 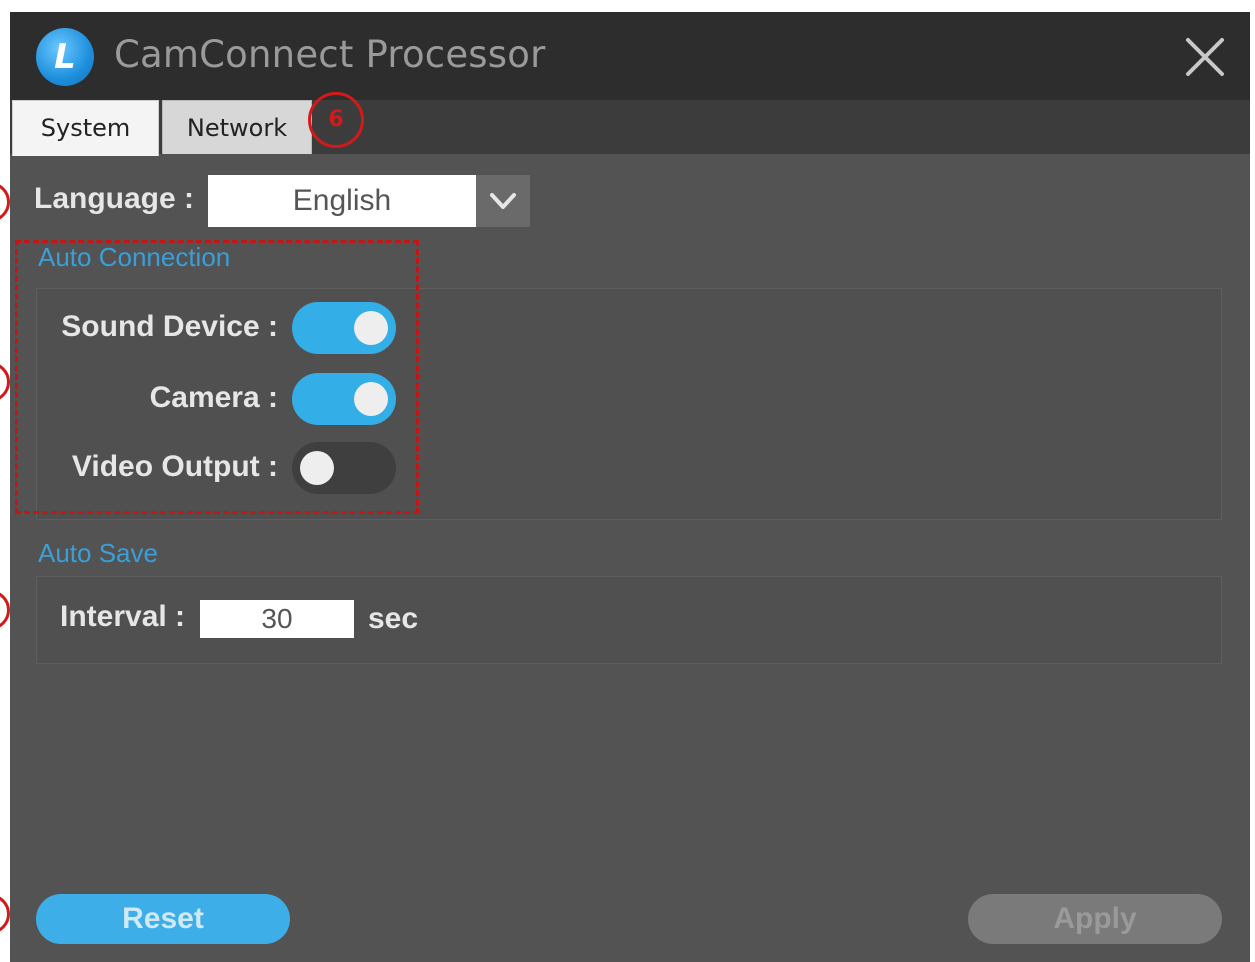 What do you see at coordinates (123, 616) in the screenshot?
I see `interval-label: Interval :` at bounding box center [123, 616].